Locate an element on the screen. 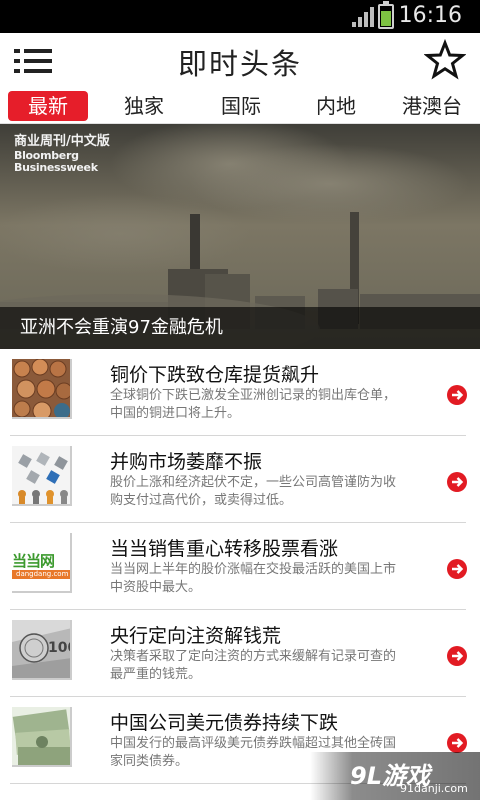  news-thumbnail: 当当网 dangdang.com is located at coordinates (42, 563).